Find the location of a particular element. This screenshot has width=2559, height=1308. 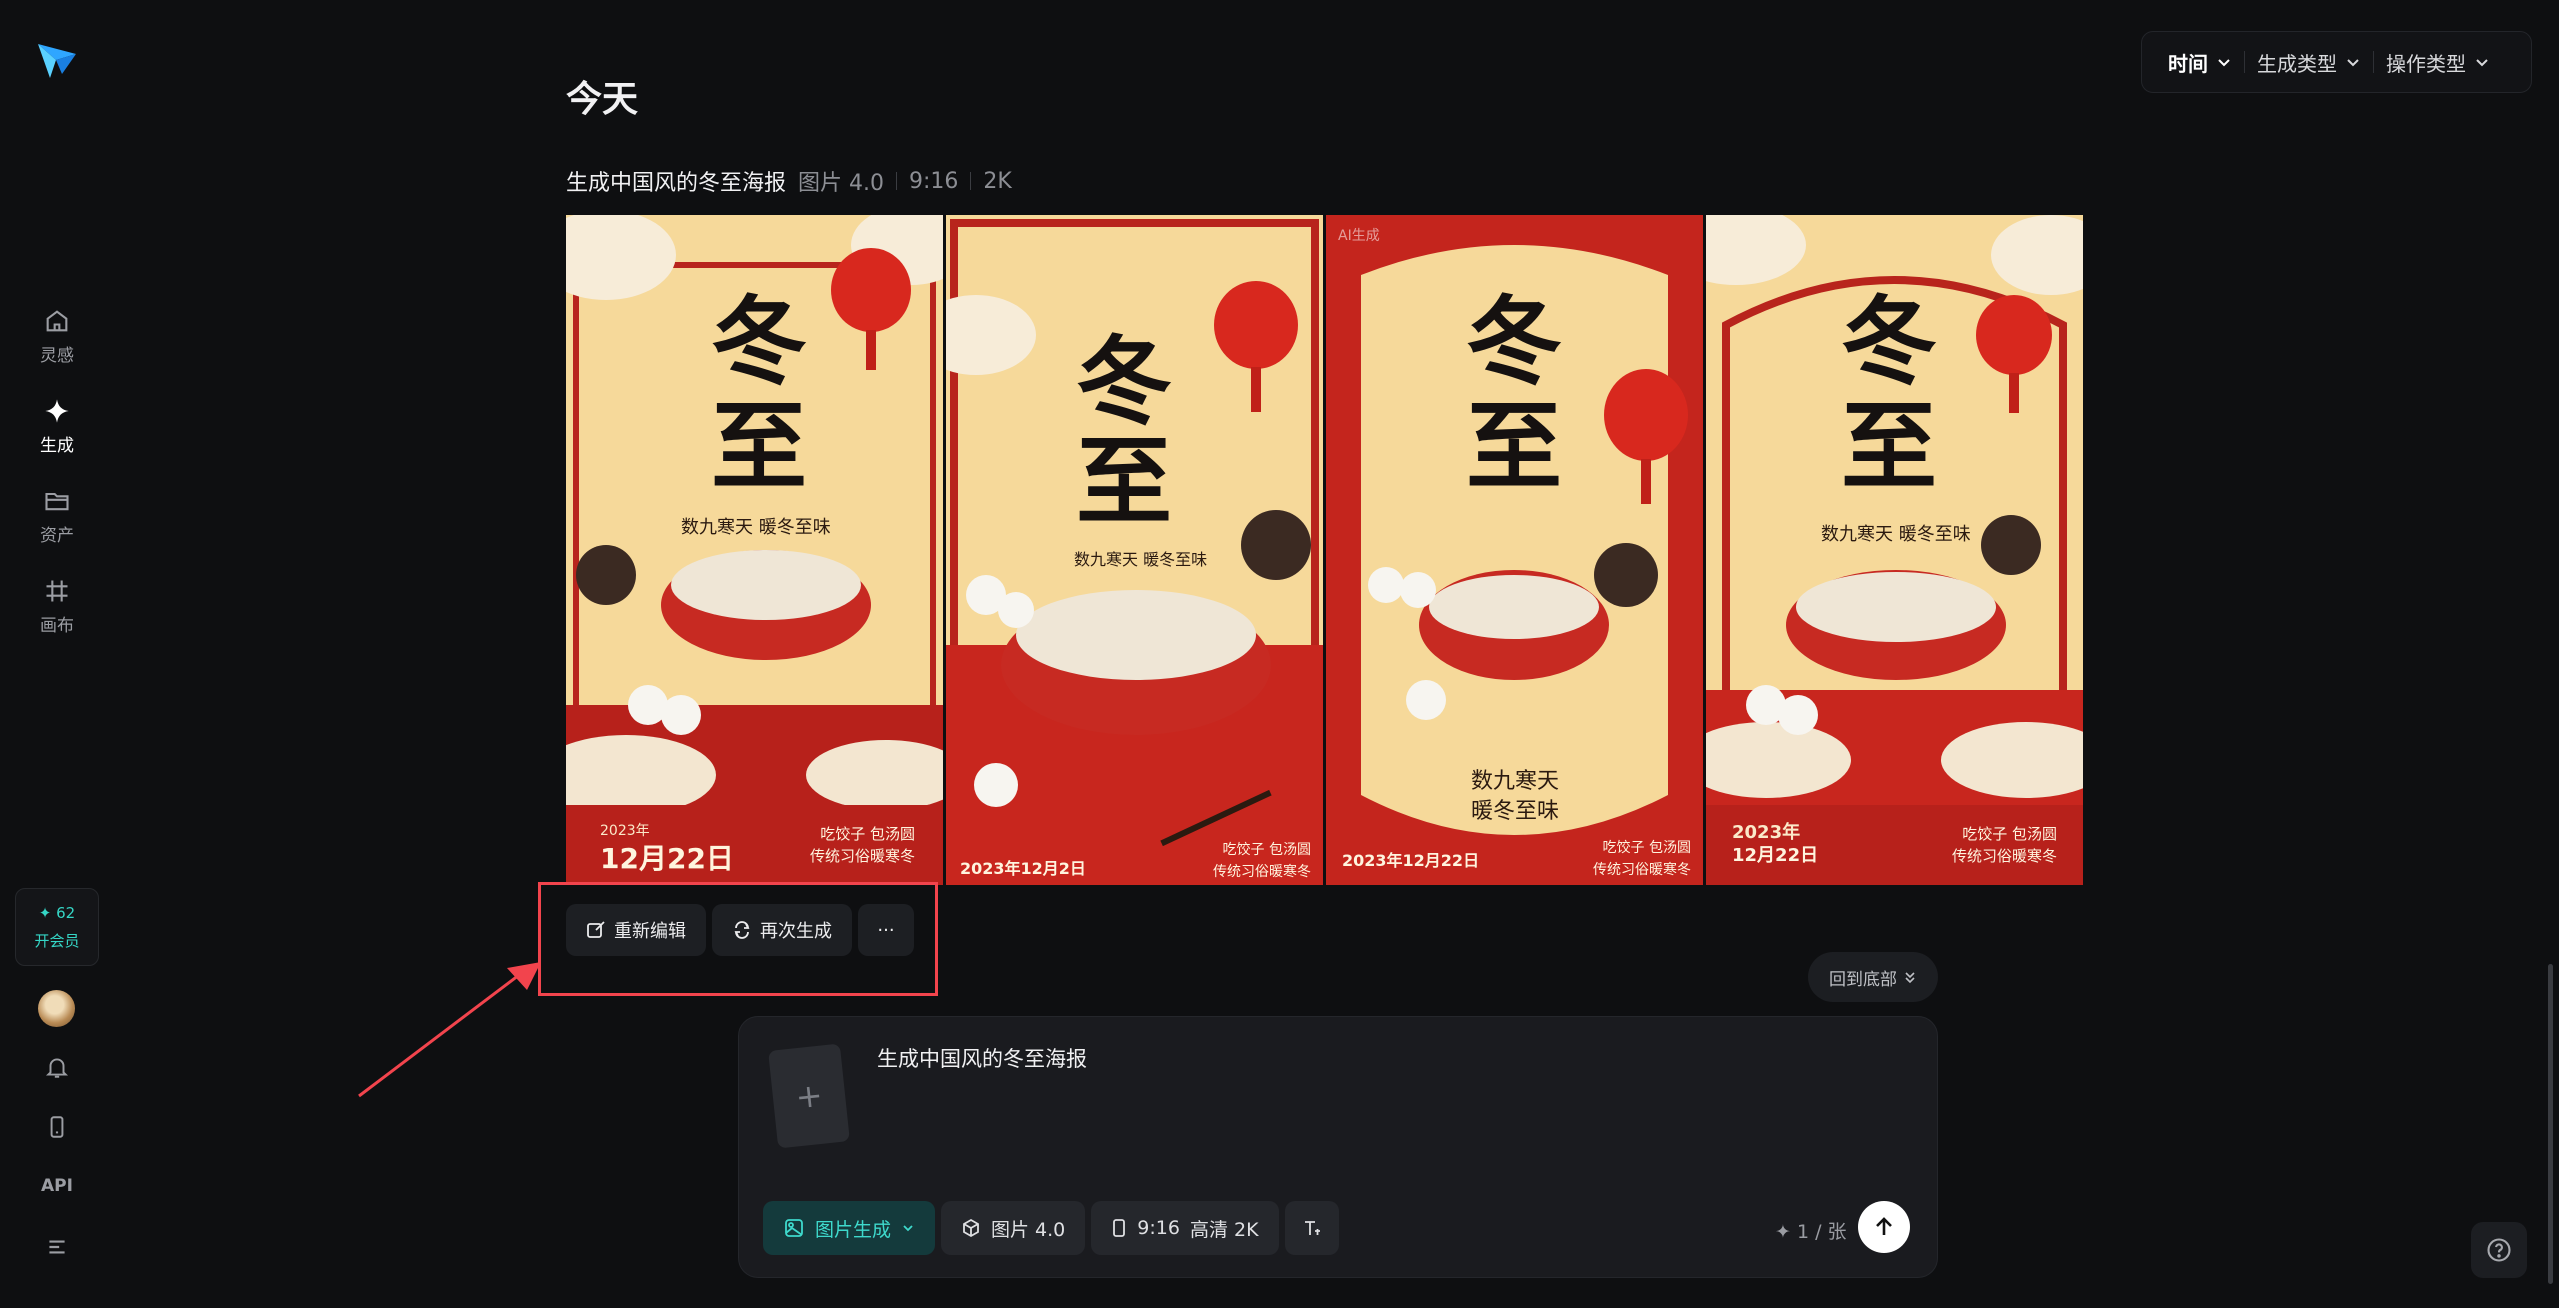

sidebar-item-label: 资产 is located at coordinates (57, 535).